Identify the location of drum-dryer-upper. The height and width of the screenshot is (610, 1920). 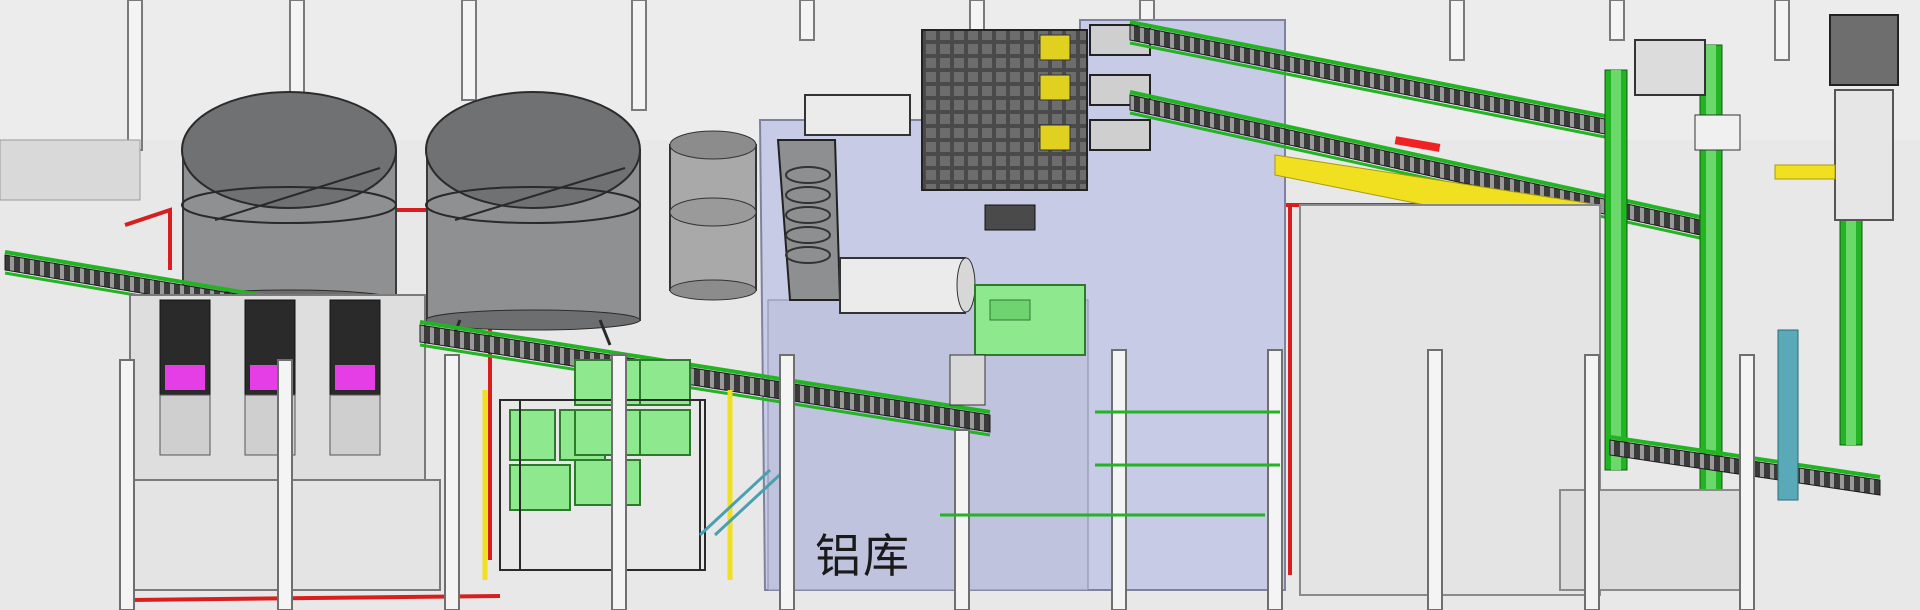
(857, 115).